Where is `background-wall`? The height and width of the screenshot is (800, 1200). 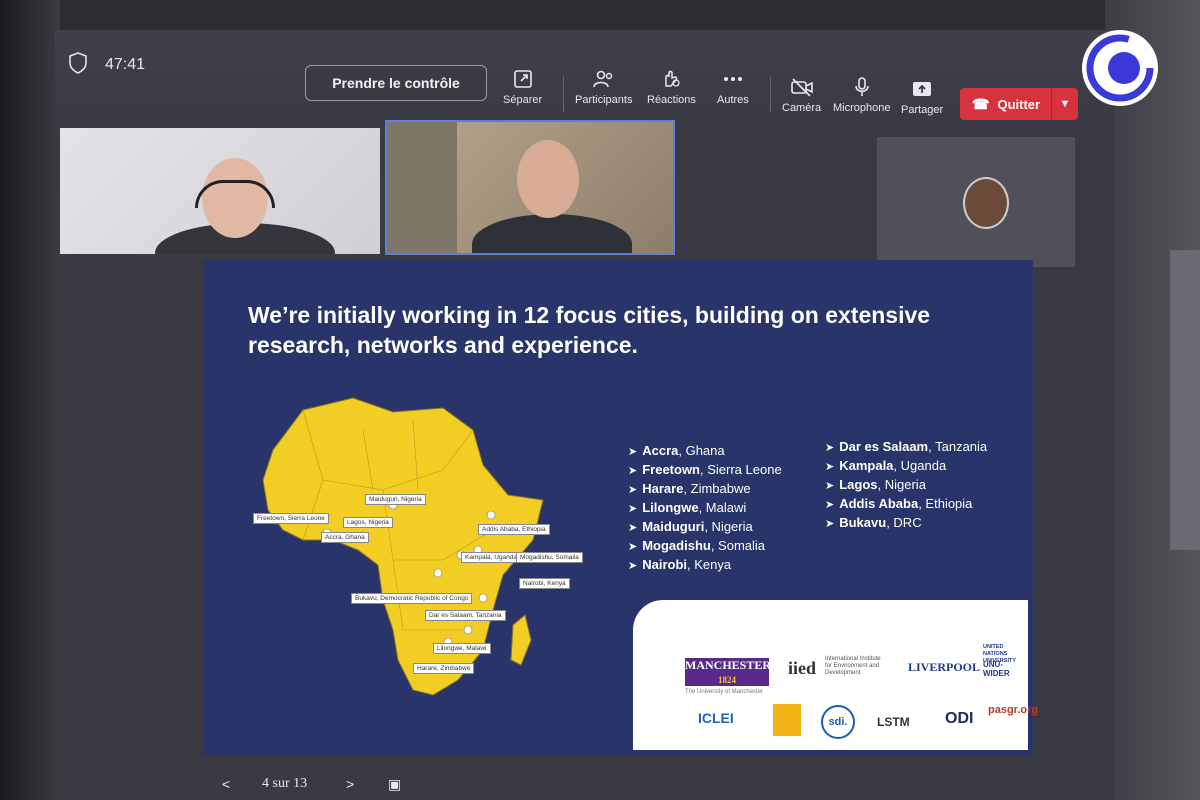
background-wall is located at coordinates (422, 187).